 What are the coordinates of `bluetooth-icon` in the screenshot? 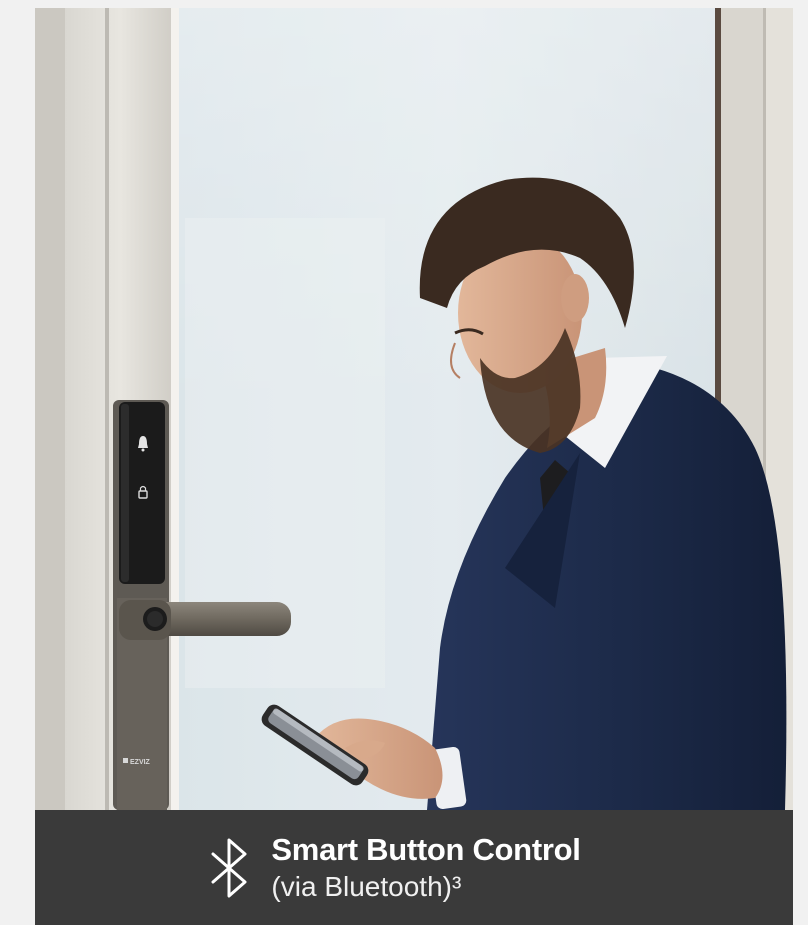 It's located at (229, 867).